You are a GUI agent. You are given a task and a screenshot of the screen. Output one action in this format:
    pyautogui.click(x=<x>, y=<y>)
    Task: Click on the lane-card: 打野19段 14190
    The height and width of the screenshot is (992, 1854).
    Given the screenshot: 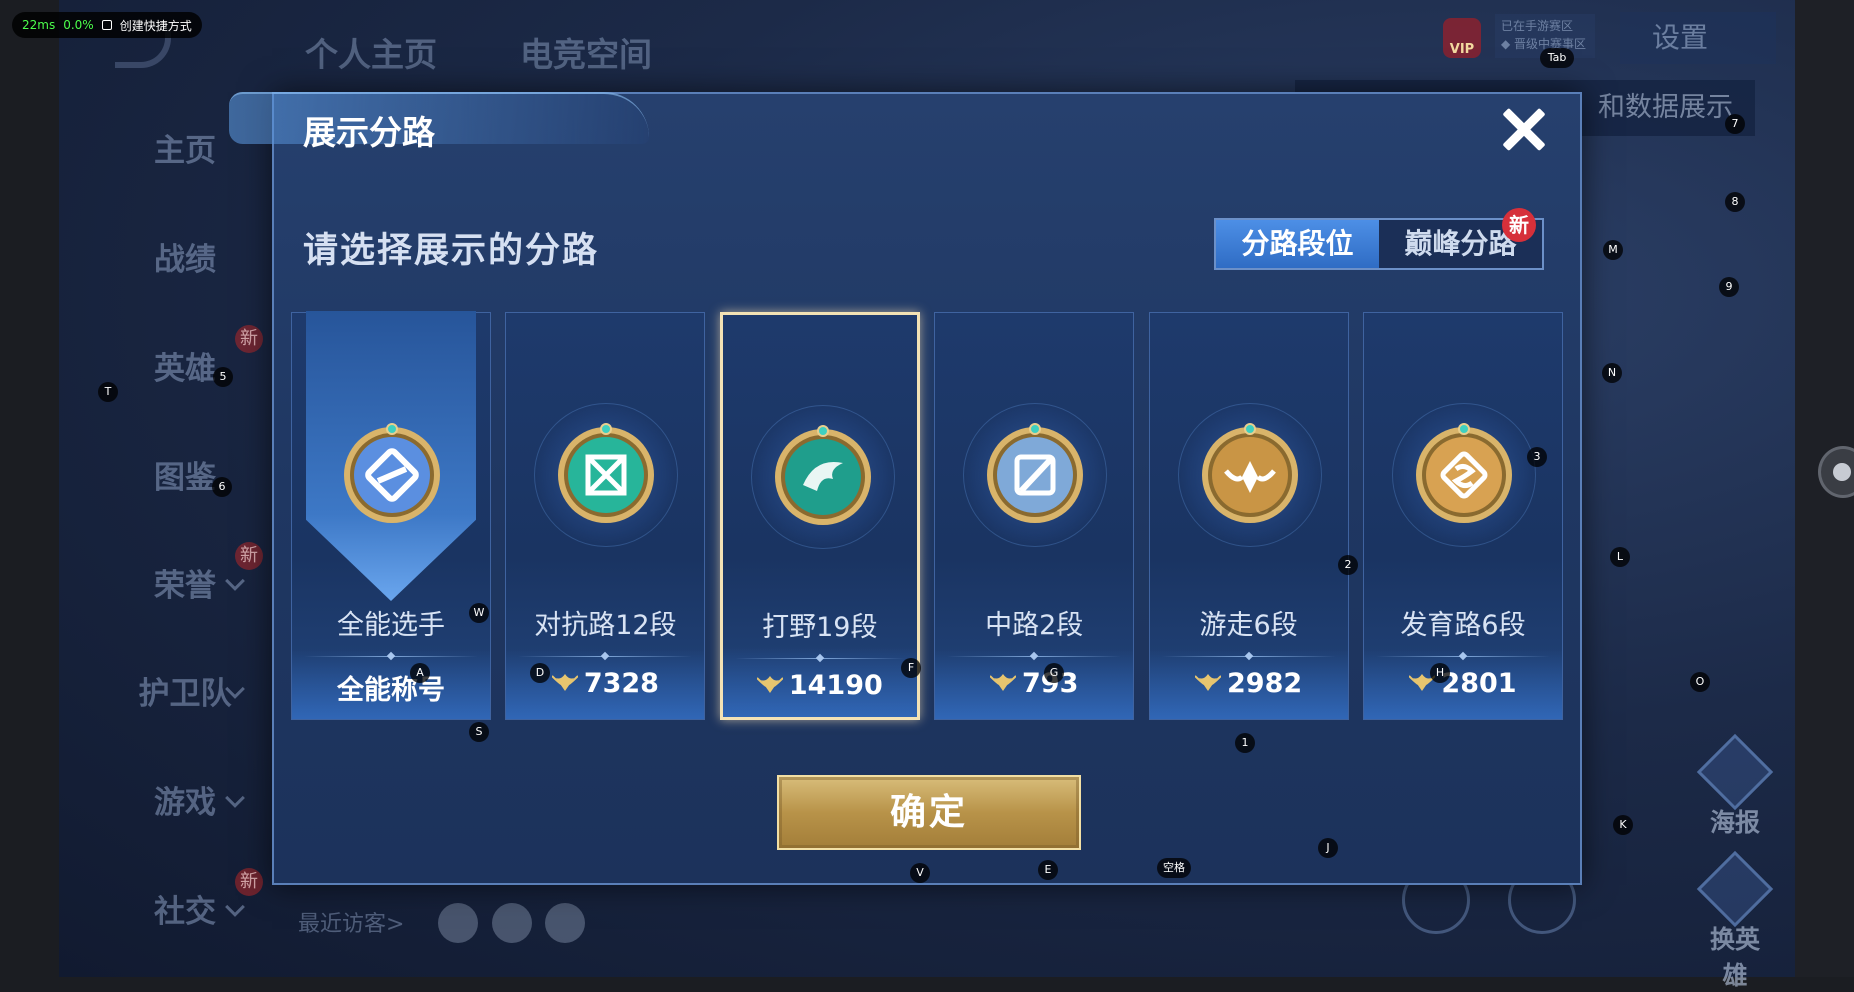 What is the action you would take?
    pyautogui.click(x=819, y=516)
    